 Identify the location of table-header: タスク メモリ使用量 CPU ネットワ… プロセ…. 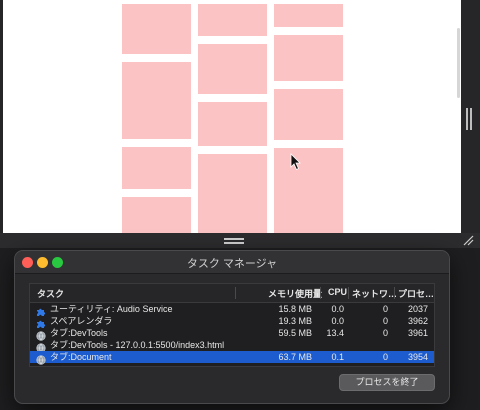
(232, 293).